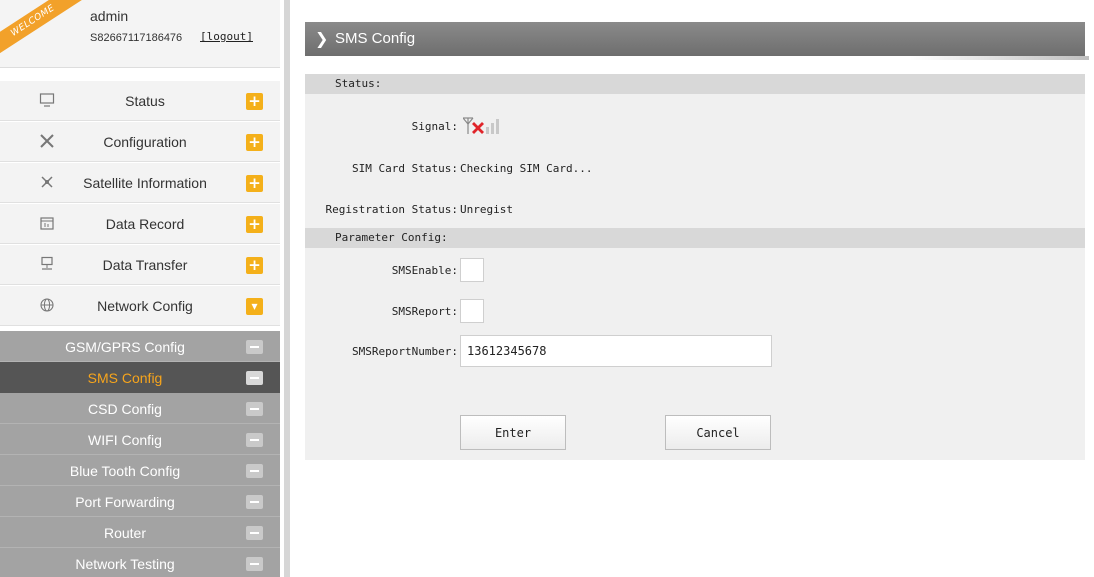 The width and height of the screenshot is (1094, 577). Describe the element at coordinates (47, 265) in the screenshot. I see `network-icon` at that location.